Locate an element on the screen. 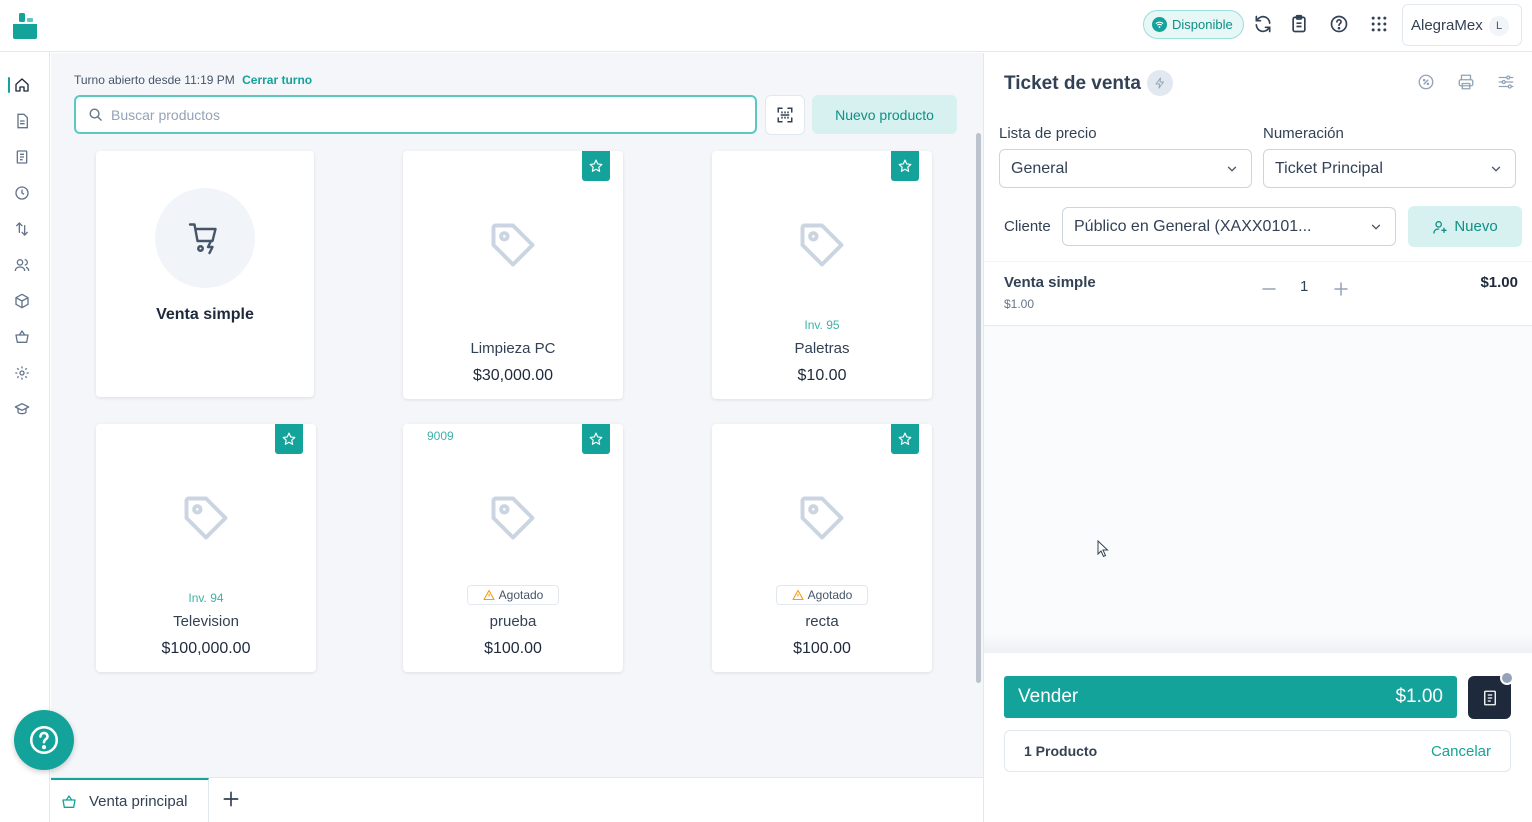 This screenshot has width=1532, height=822. line-item-unit-price: $1.00 is located at coordinates (1019, 304).